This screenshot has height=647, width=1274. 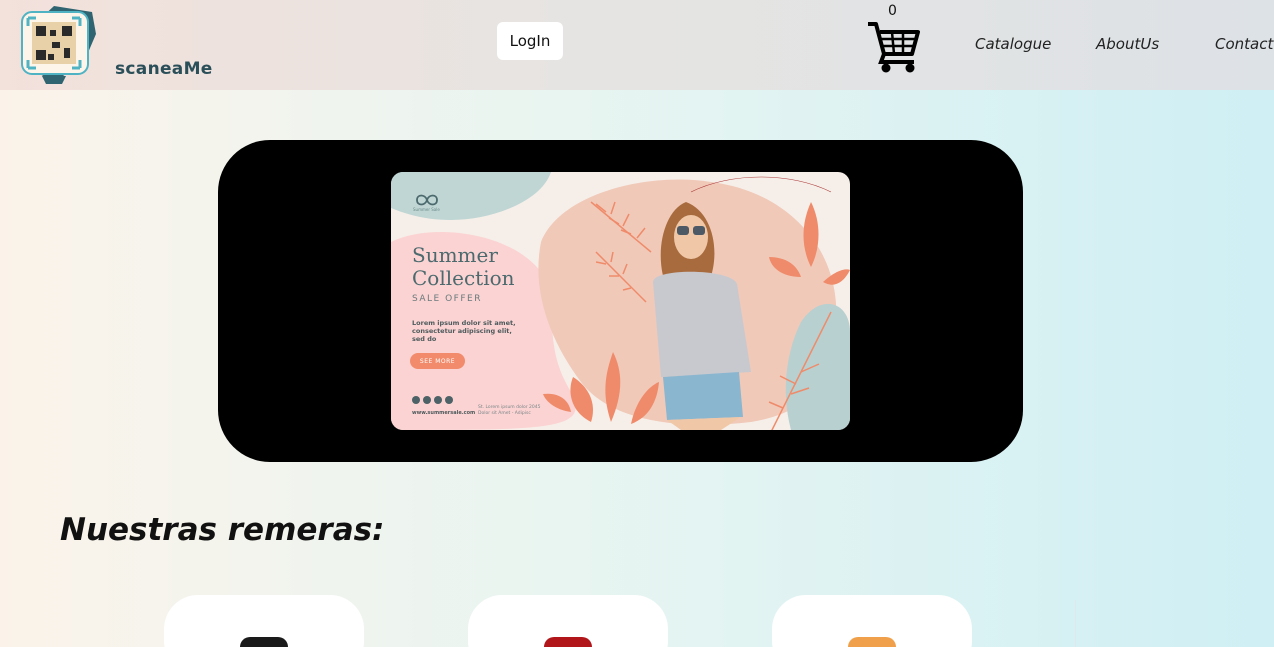 What do you see at coordinates (164, 69) in the screenshot?
I see `brand-name: scaneaMe` at bounding box center [164, 69].